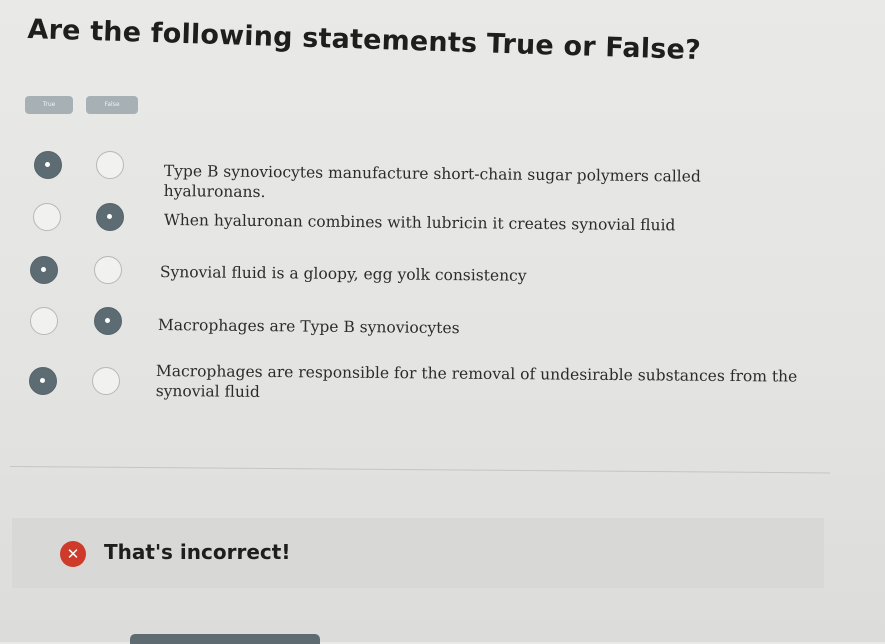 The height and width of the screenshot is (644, 885). I want to click on divider, so click(419, 470).